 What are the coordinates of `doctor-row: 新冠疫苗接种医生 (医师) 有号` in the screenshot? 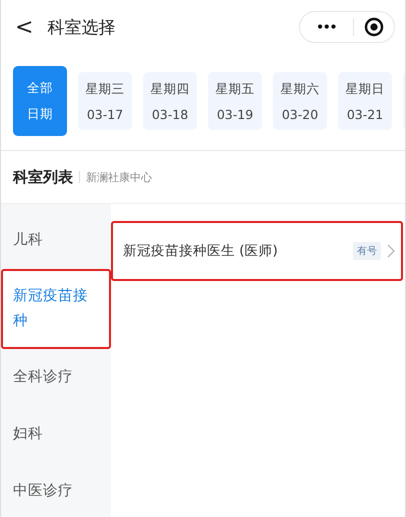 It's located at (257, 251).